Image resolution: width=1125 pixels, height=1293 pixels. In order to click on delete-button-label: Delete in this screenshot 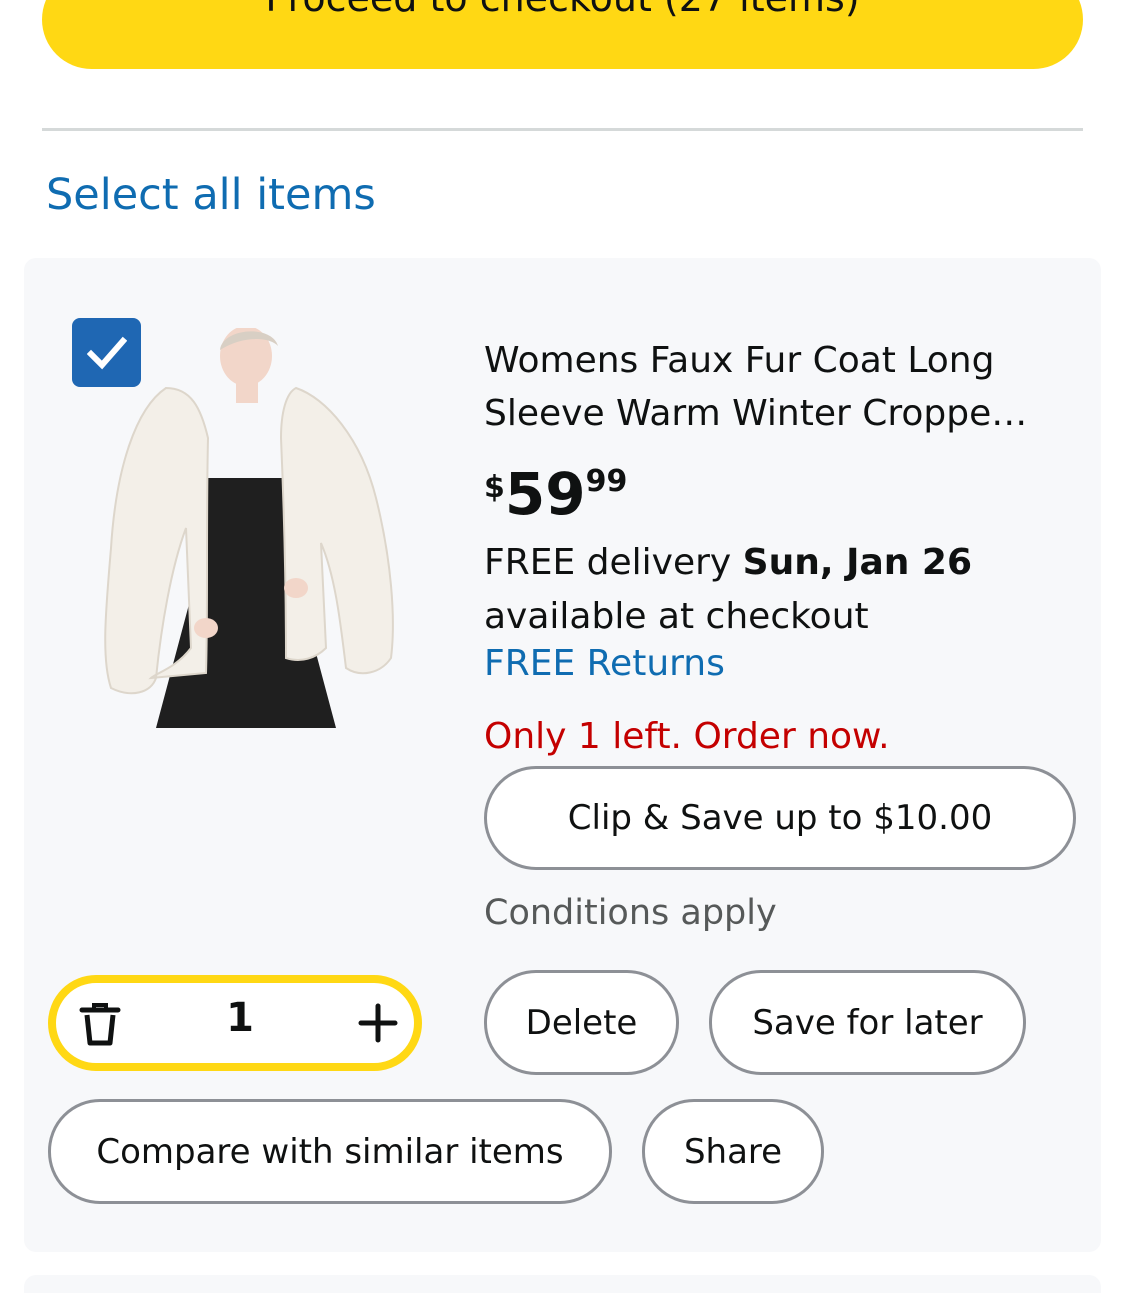, I will do `click(581, 1022)`.